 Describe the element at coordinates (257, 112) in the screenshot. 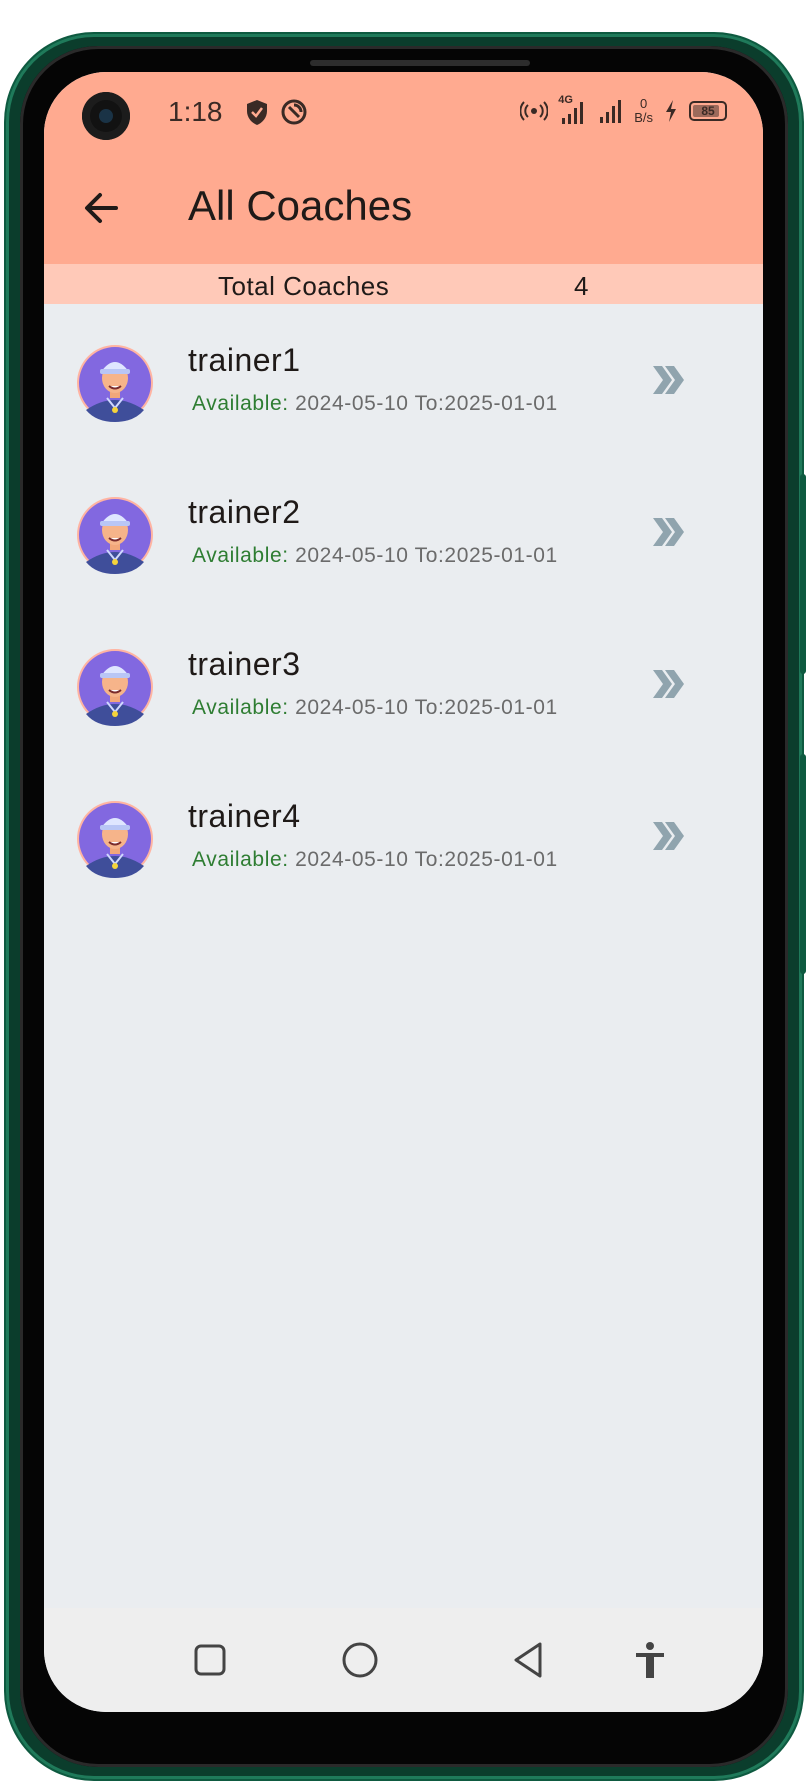

I see `shield-icon` at that location.